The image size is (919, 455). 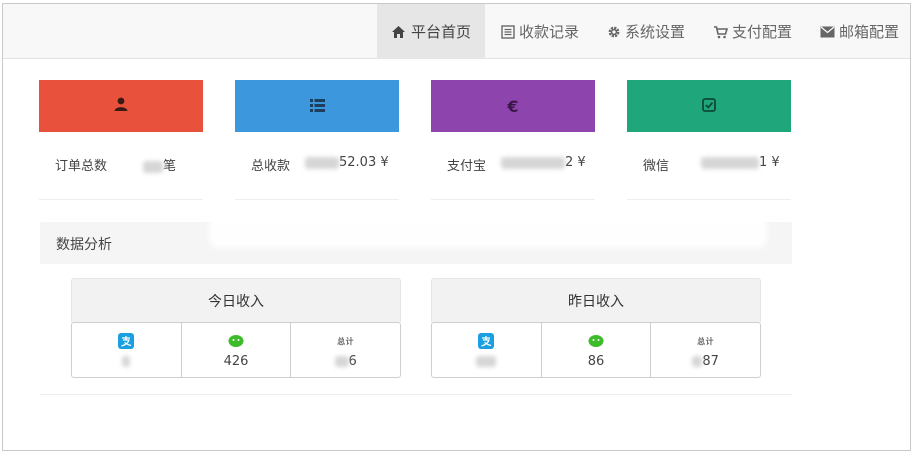 I want to click on card-header: €, so click(x=513, y=106).